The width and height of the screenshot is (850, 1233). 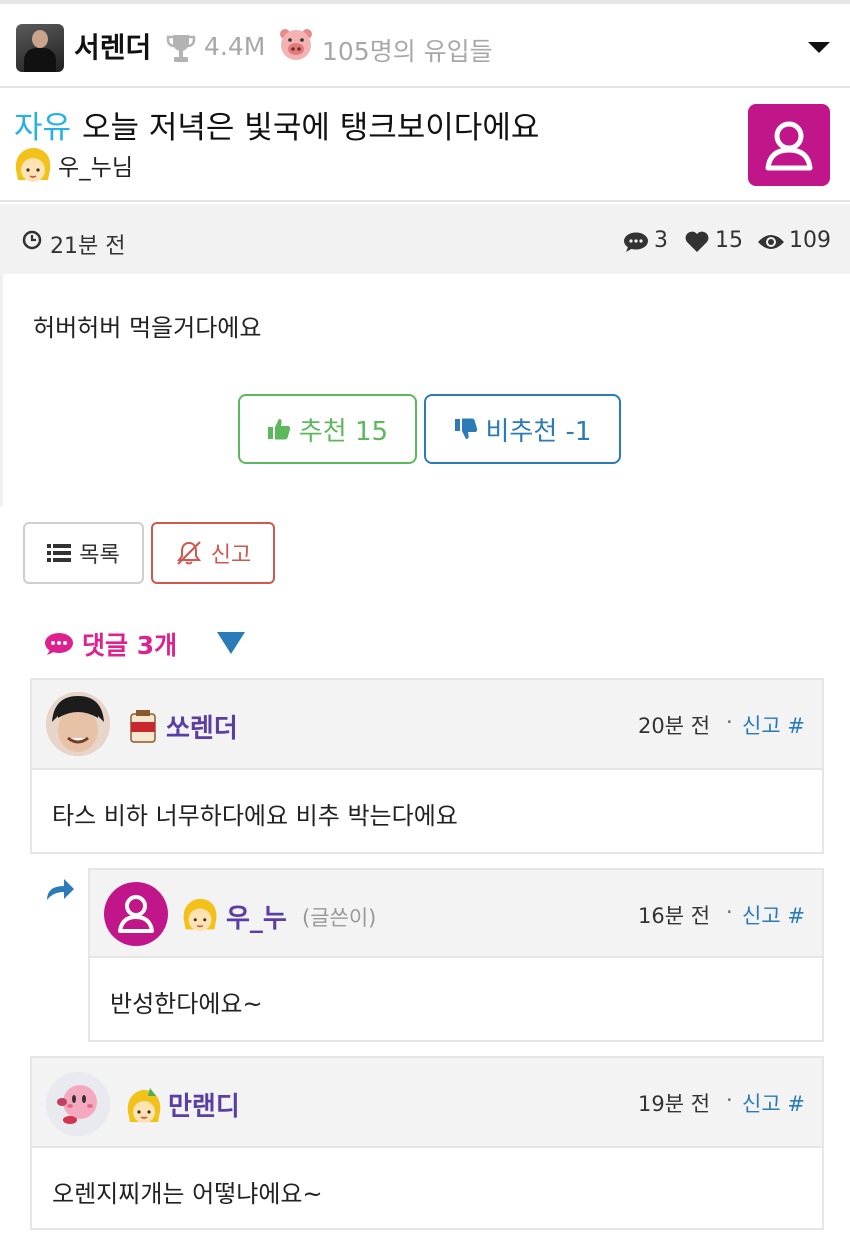 I want to click on post-header: 자유 오늘 저녁은 빛국에 탱크보이다에요 우_누님, so click(x=425, y=146).